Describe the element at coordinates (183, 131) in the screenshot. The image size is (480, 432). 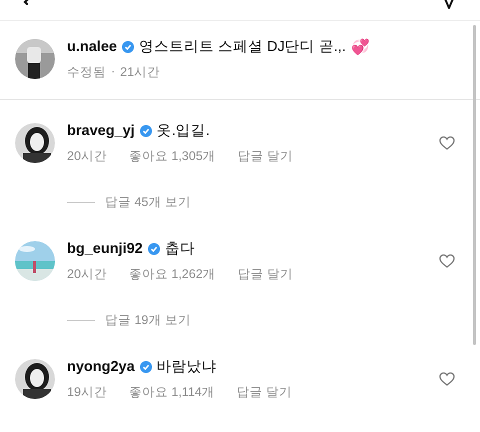
I see `comment-text: 옷.입길.` at that location.